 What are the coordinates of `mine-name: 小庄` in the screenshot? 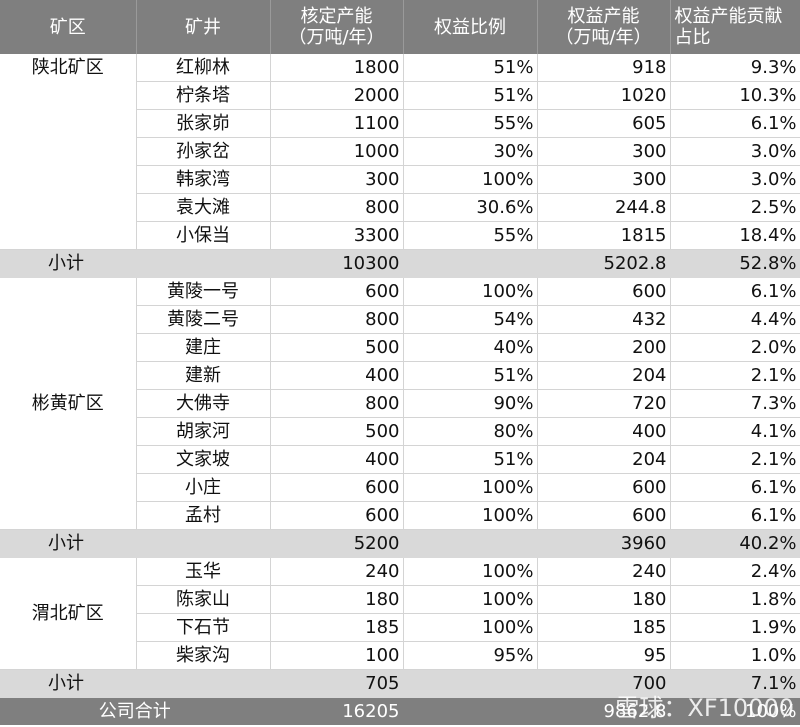 It's located at (203, 487).